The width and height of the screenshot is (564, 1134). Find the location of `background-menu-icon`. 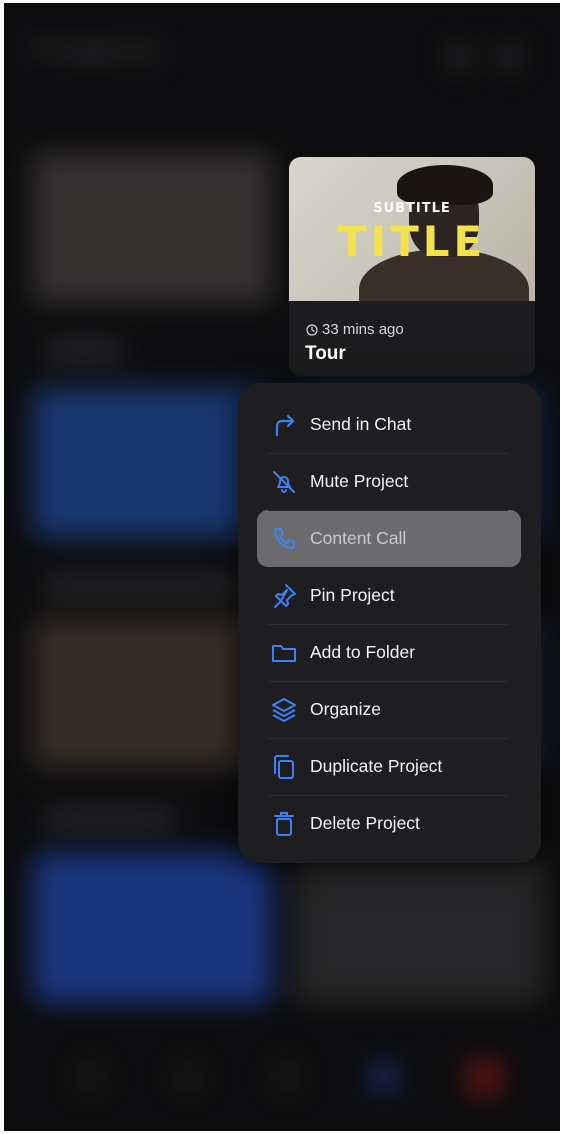

background-menu-icon is located at coordinates (510, 57).